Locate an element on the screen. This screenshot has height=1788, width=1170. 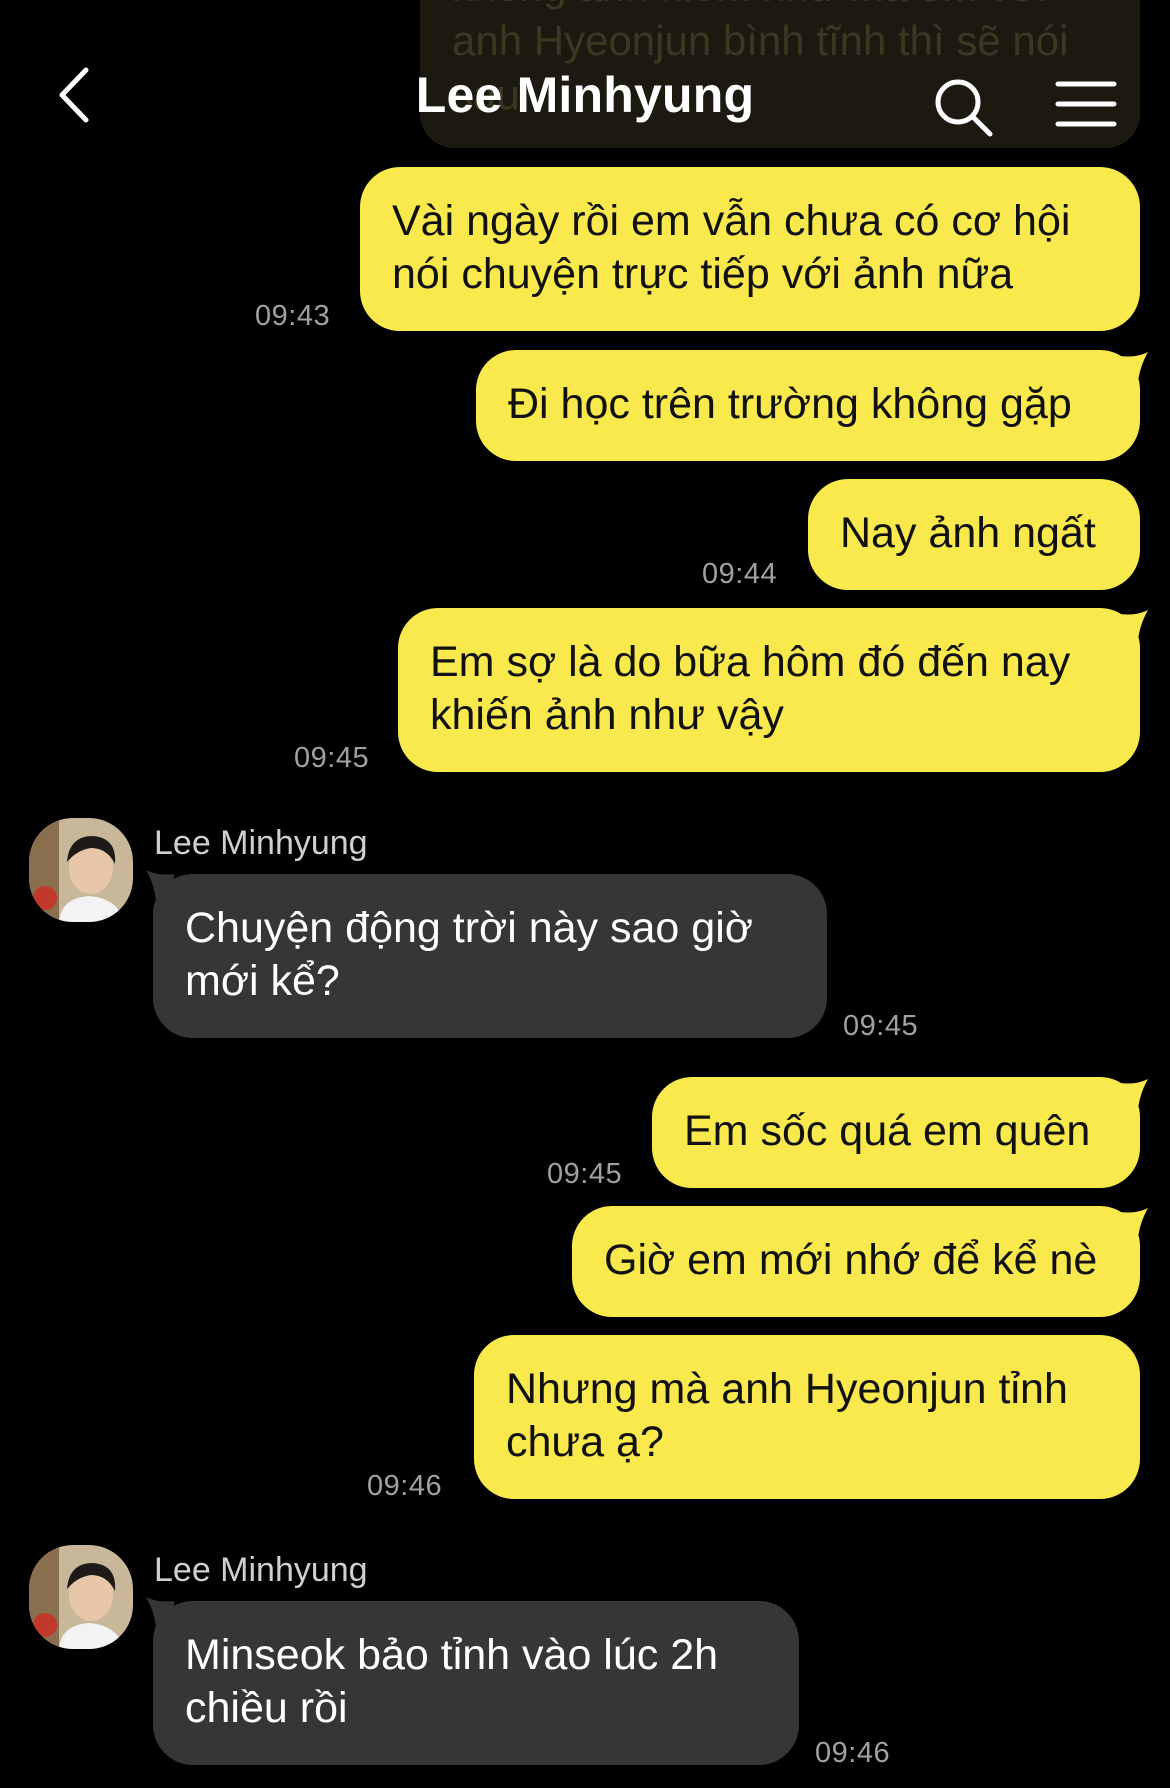
message-line: Giờ em mới nhớ để kể nè is located at coordinates (851, 1260).